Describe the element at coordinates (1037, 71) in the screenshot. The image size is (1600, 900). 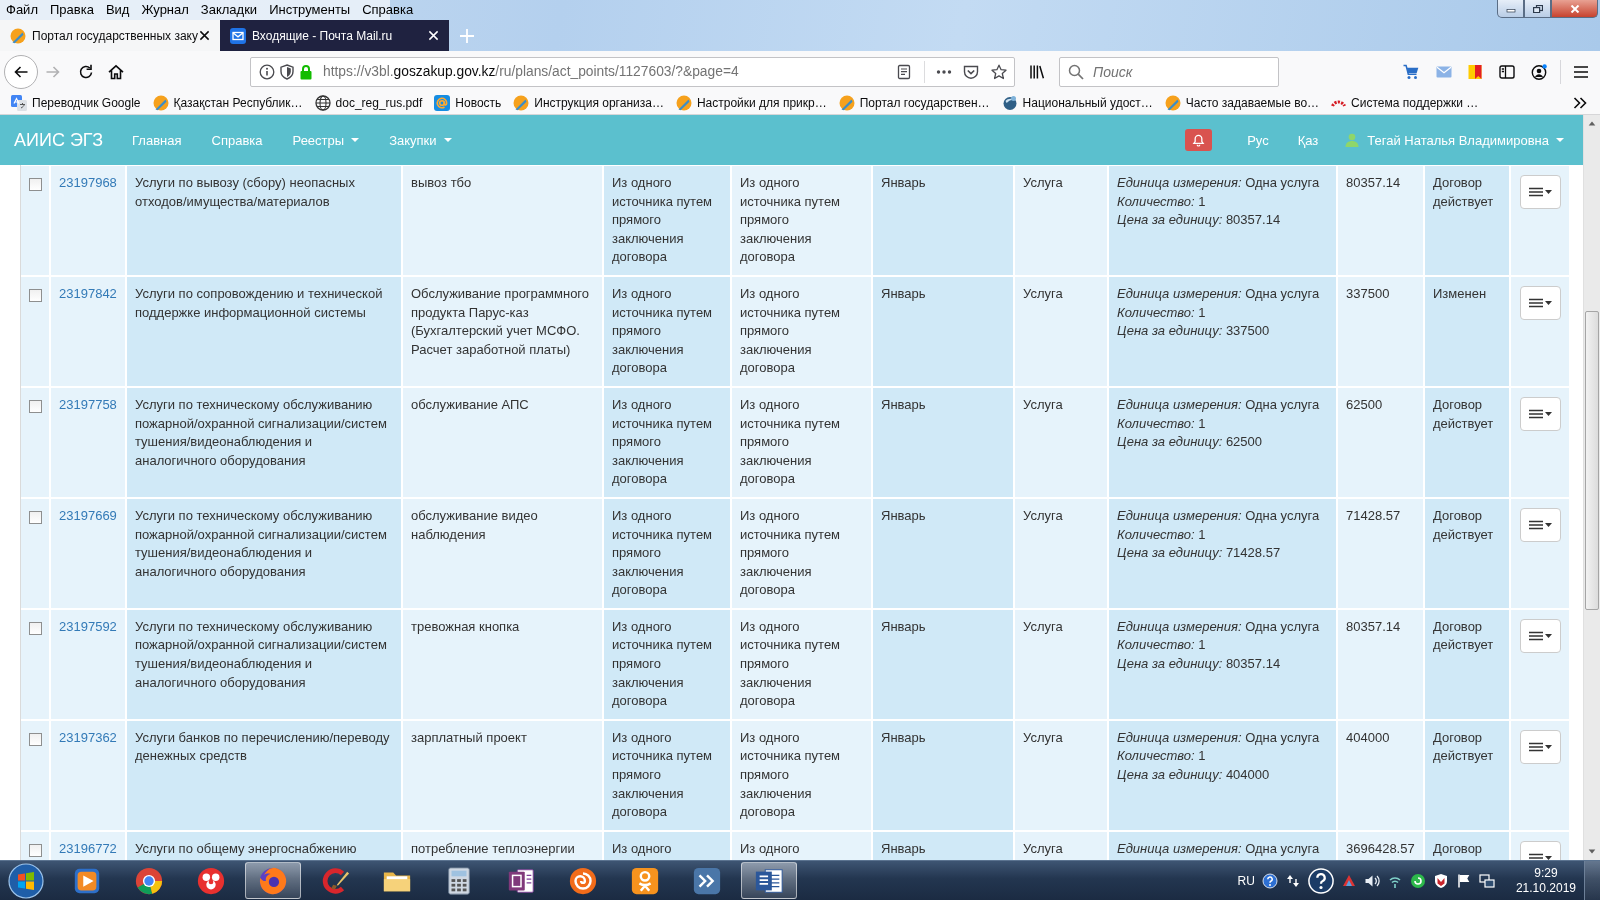
I see `library-icon` at that location.